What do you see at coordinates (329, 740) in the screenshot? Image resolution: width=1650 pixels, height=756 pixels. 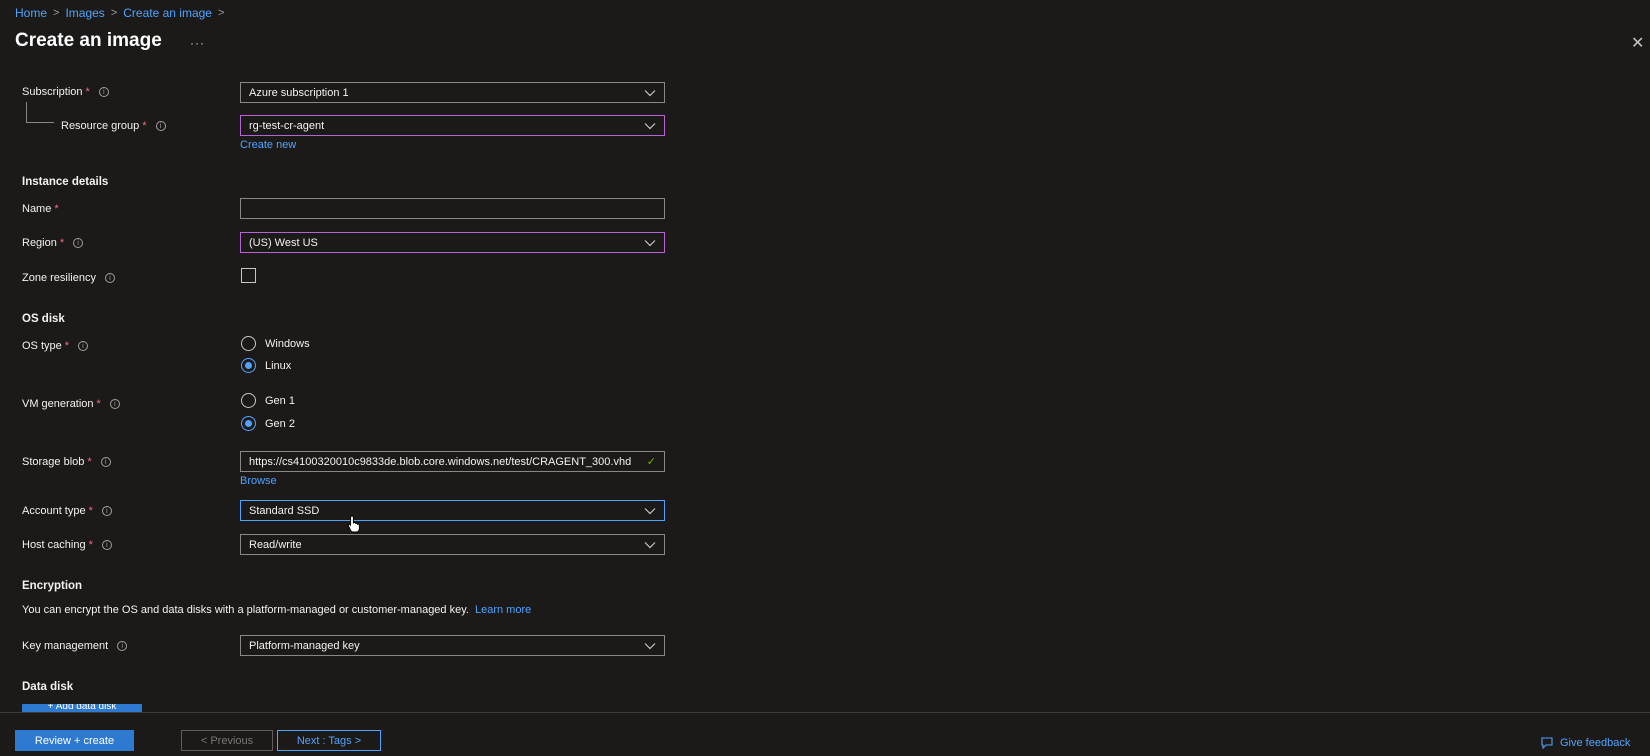 I see `next-tags-button: Next : Tags >` at bounding box center [329, 740].